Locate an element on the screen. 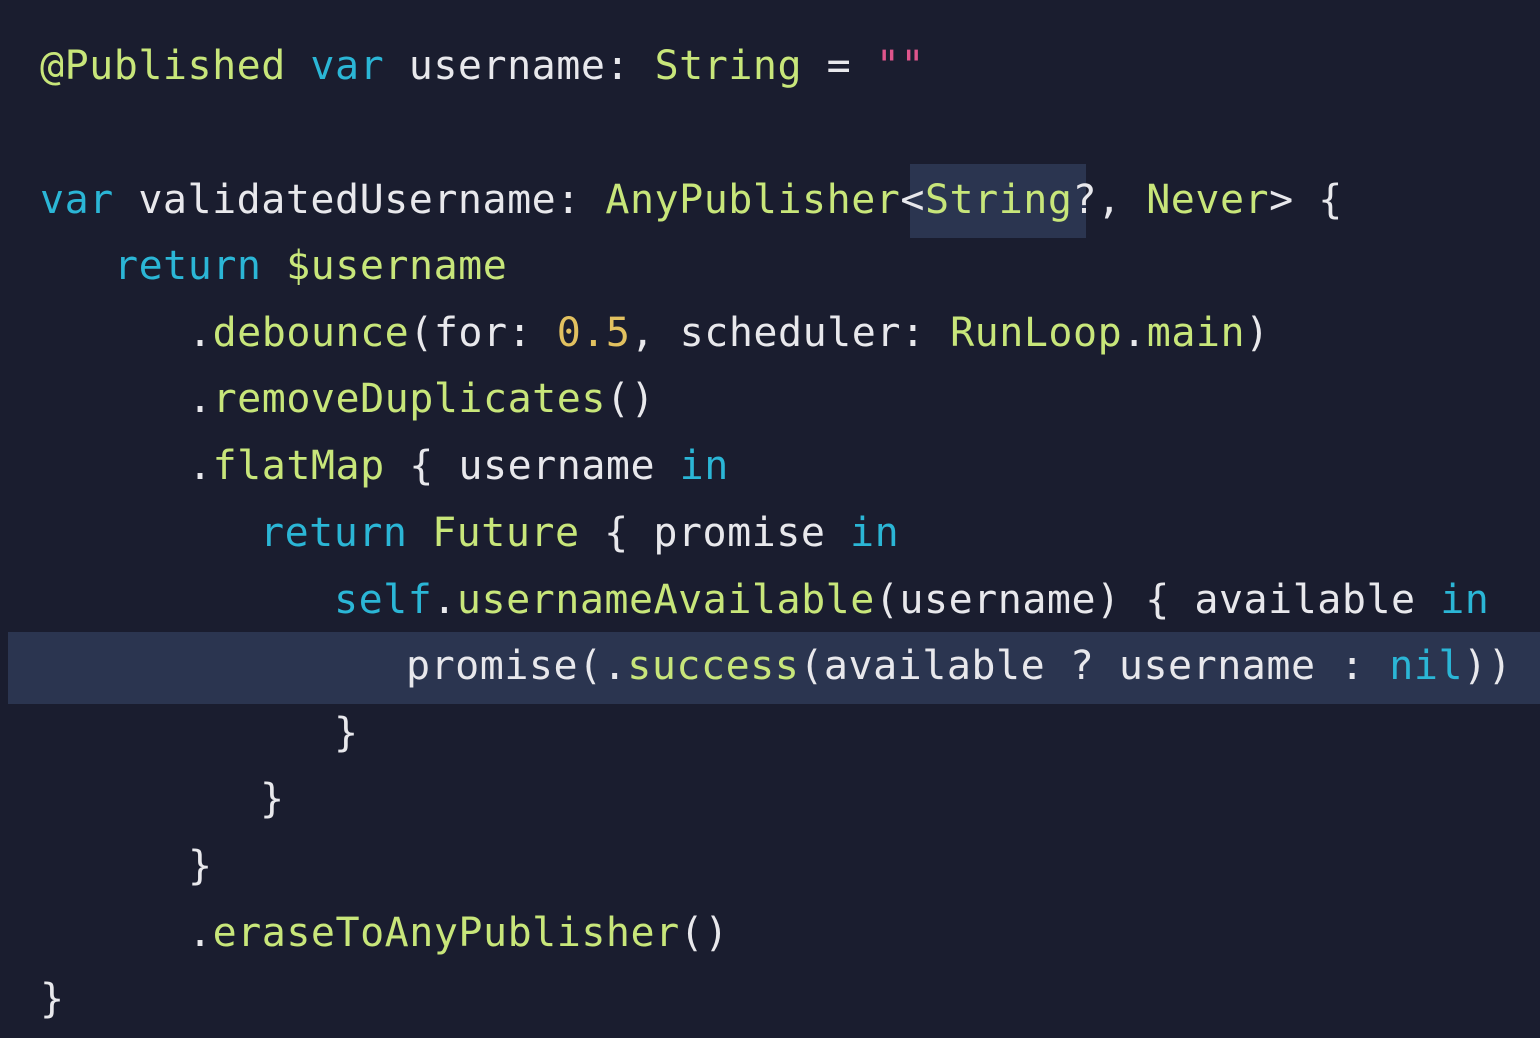 This screenshot has height=1038, width=1540. code-token: AnyPublisher is located at coordinates (753, 200).